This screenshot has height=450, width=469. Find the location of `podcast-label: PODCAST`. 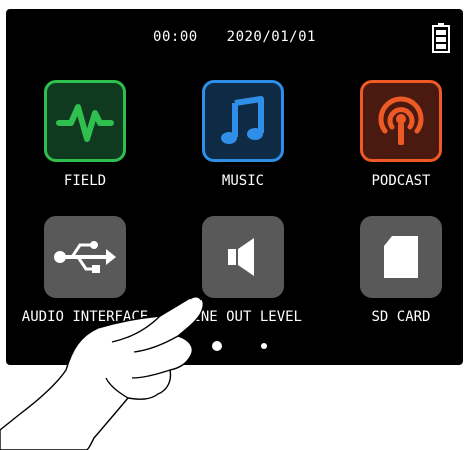

podcast-label: PODCAST is located at coordinates (401, 181).